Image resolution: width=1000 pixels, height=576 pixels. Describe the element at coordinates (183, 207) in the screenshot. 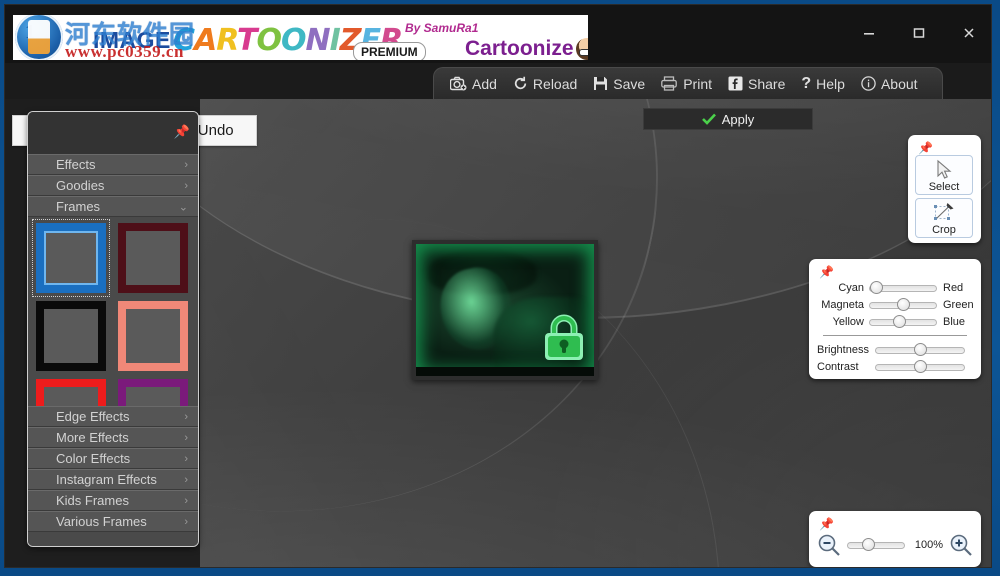

I see `chevron-down-icon: ⌄` at that location.